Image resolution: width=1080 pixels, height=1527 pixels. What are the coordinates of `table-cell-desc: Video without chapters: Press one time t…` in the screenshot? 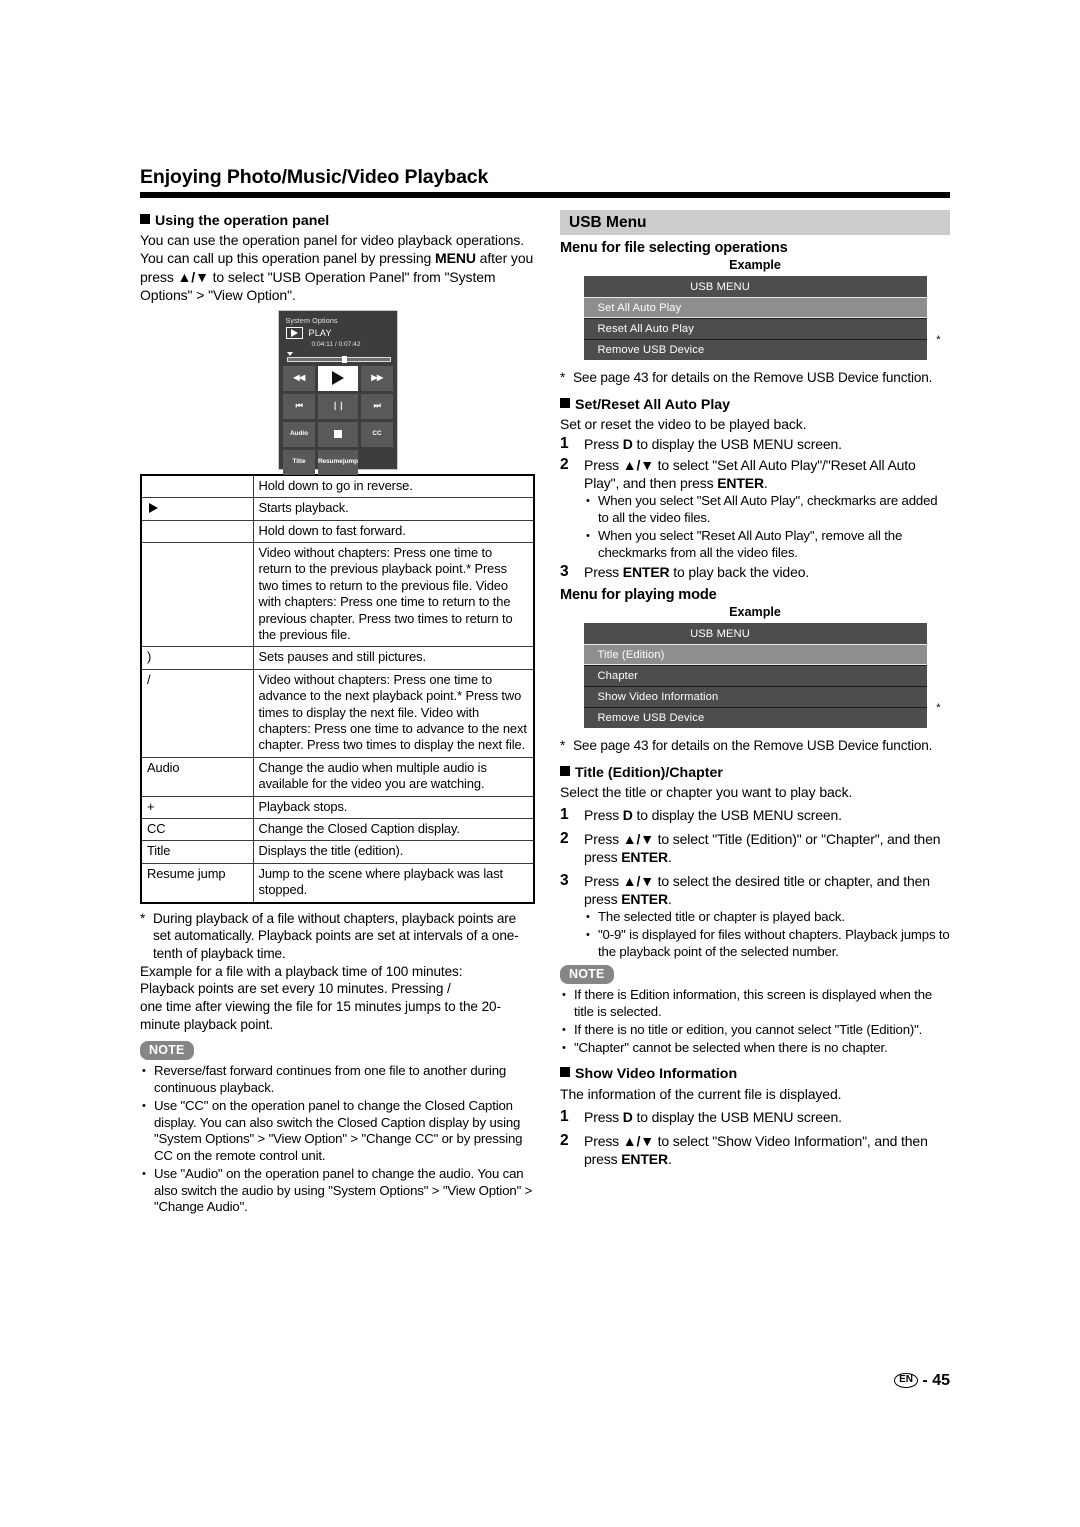 It's located at (393, 595).